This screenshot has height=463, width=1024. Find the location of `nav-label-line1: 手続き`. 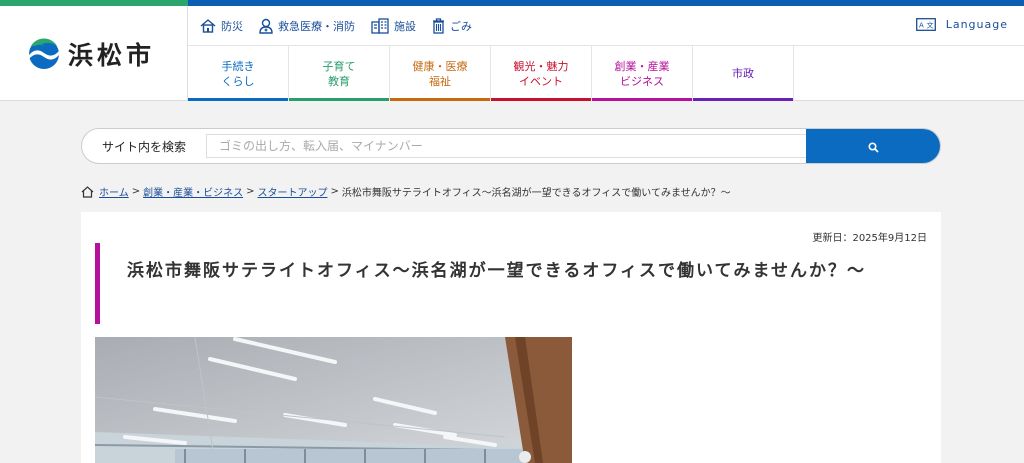

nav-label-line1: 手続き is located at coordinates (238, 66).